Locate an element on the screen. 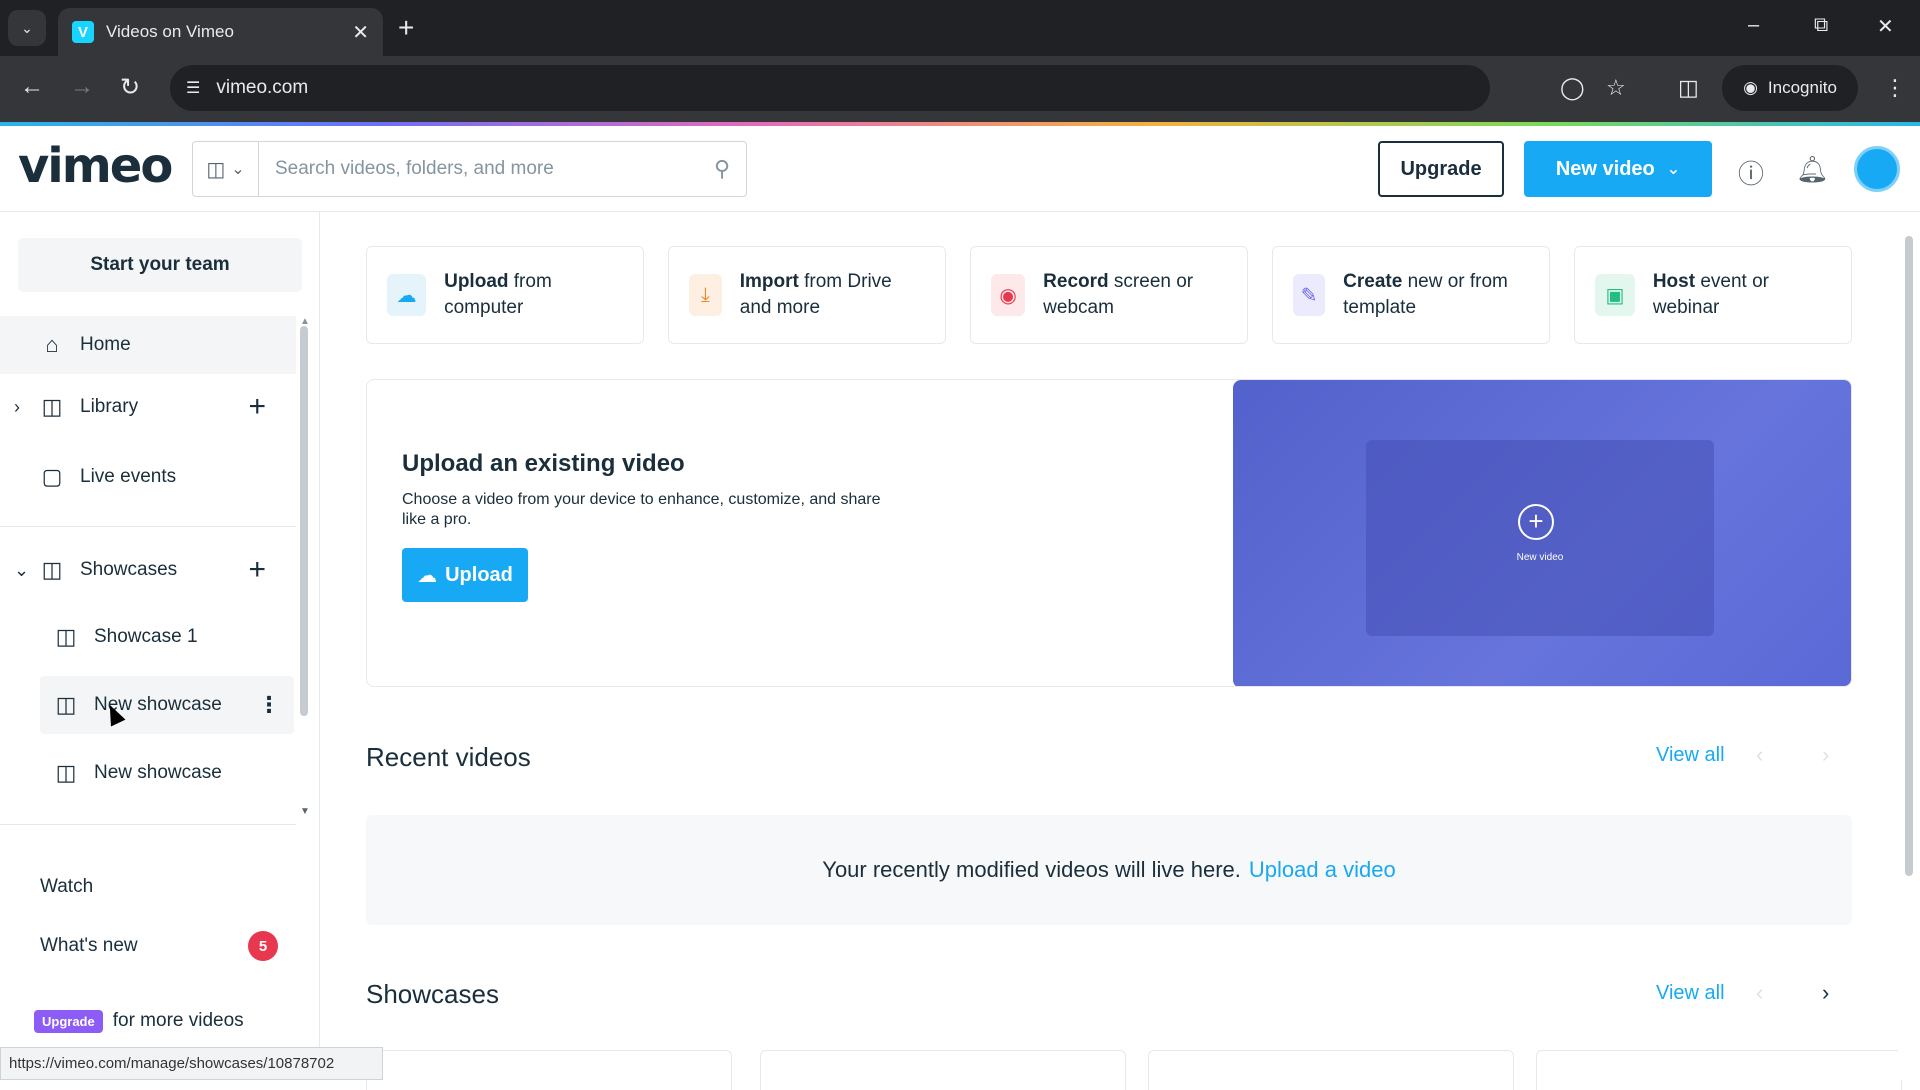 This screenshot has width=1920, height=1090. search-icon: ⚲ is located at coordinates (722, 169).